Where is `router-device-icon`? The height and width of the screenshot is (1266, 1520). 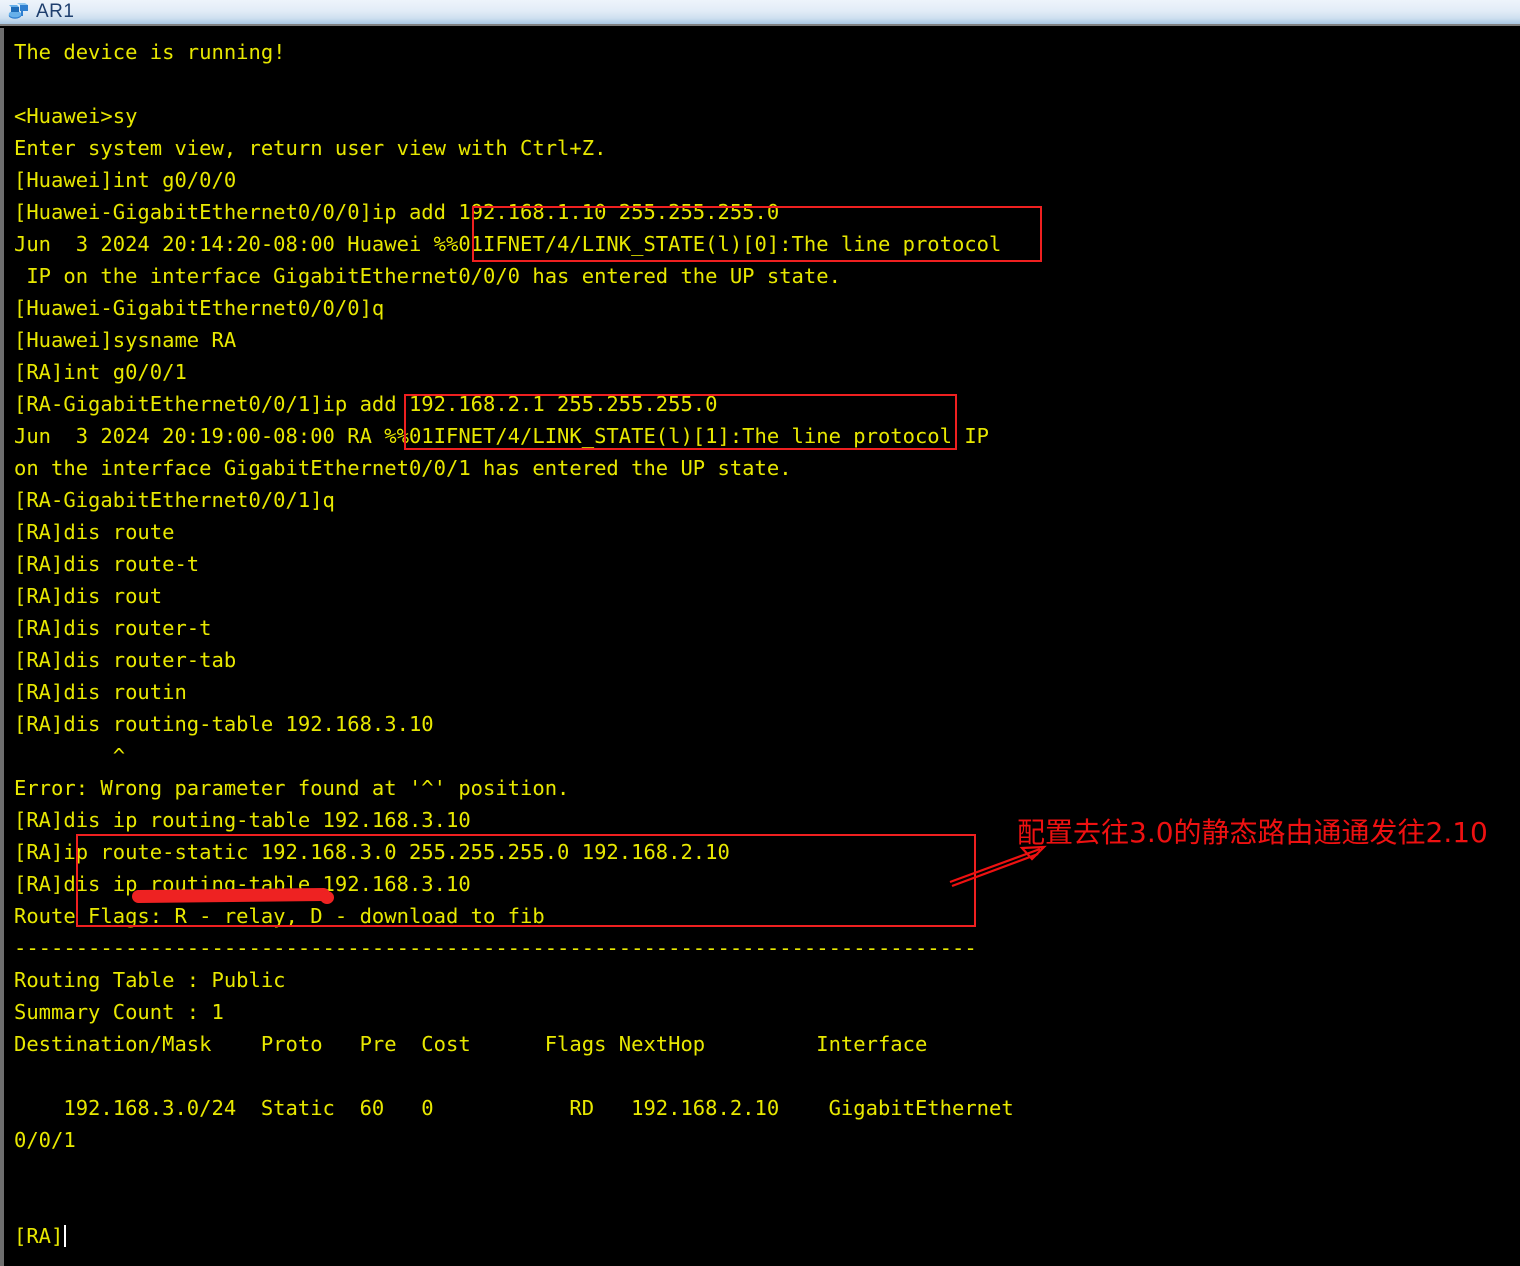
router-device-icon is located at coordinates (19, 12).